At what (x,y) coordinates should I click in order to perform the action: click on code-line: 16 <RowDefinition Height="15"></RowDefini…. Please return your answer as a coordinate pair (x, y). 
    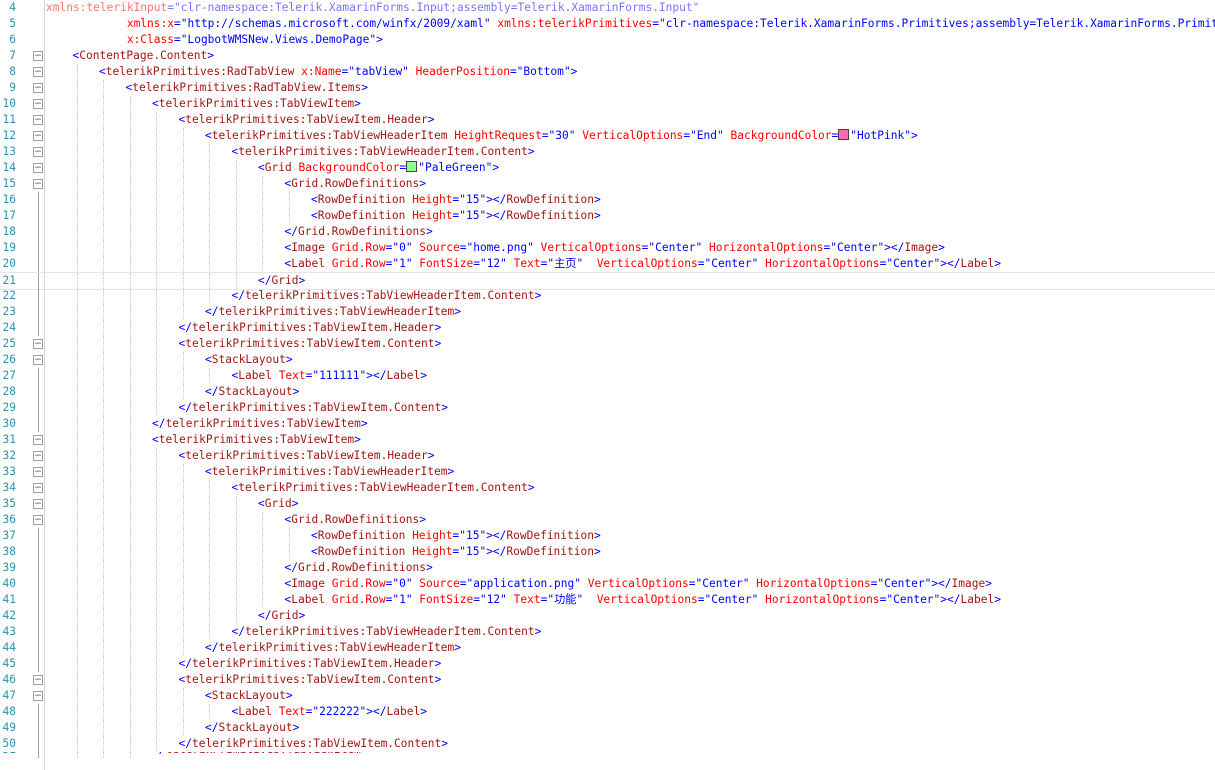
    Looking at the image, I should click on (607, 200).